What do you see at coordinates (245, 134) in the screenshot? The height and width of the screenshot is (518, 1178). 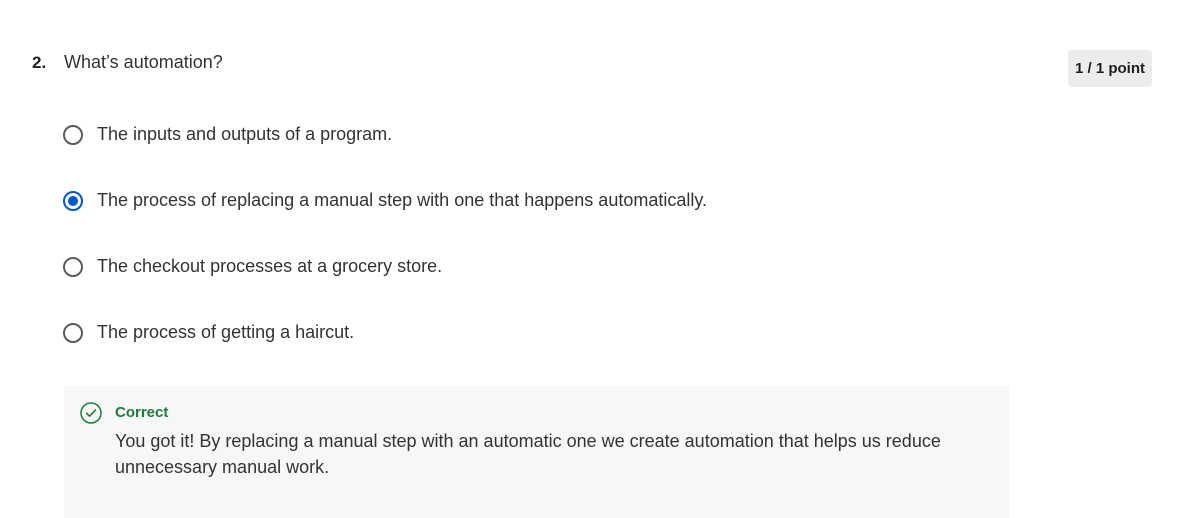 I see `option-label: The inputs and outputs of a program.` at bounding box center [245, 134].